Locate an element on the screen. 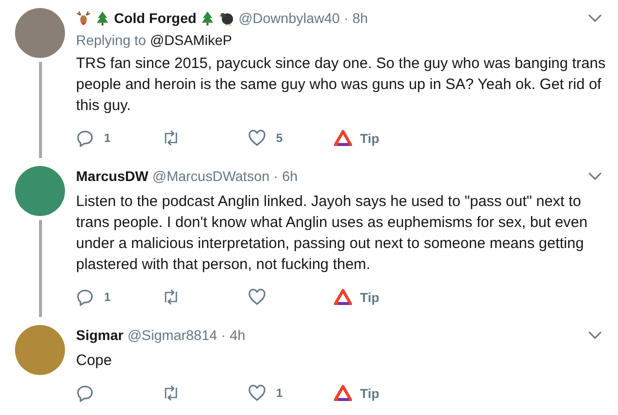 The width and height of the screenshot is (618, 415). user-handle: @Sigmar8814 is located at coordinates (172, 335).